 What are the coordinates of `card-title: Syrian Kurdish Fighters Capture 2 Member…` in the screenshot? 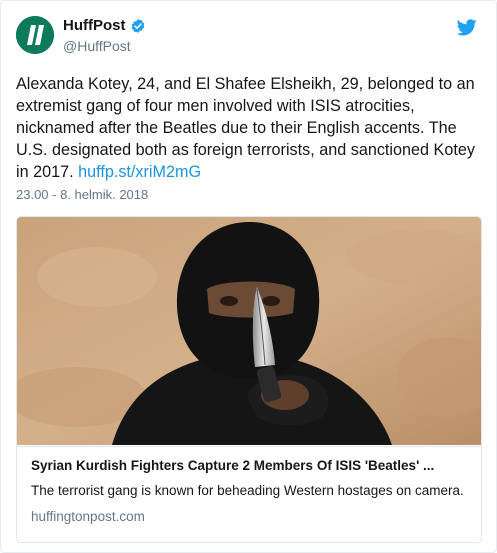 It's located at (249, 466).